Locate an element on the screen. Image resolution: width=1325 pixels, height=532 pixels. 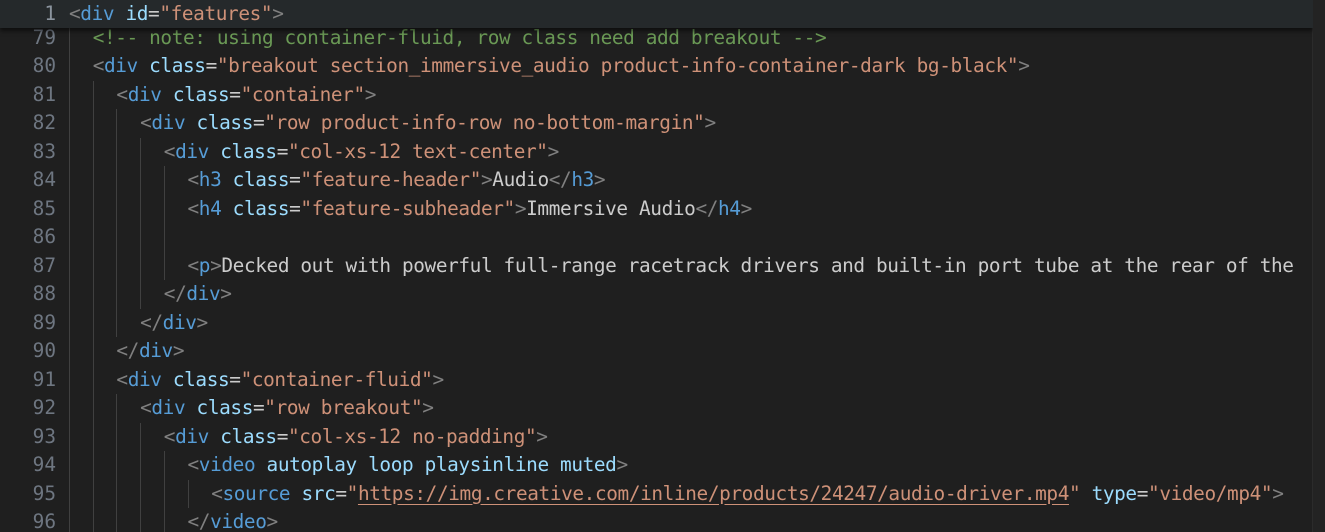
code-row: 86 is located at coordinates (656, 237).